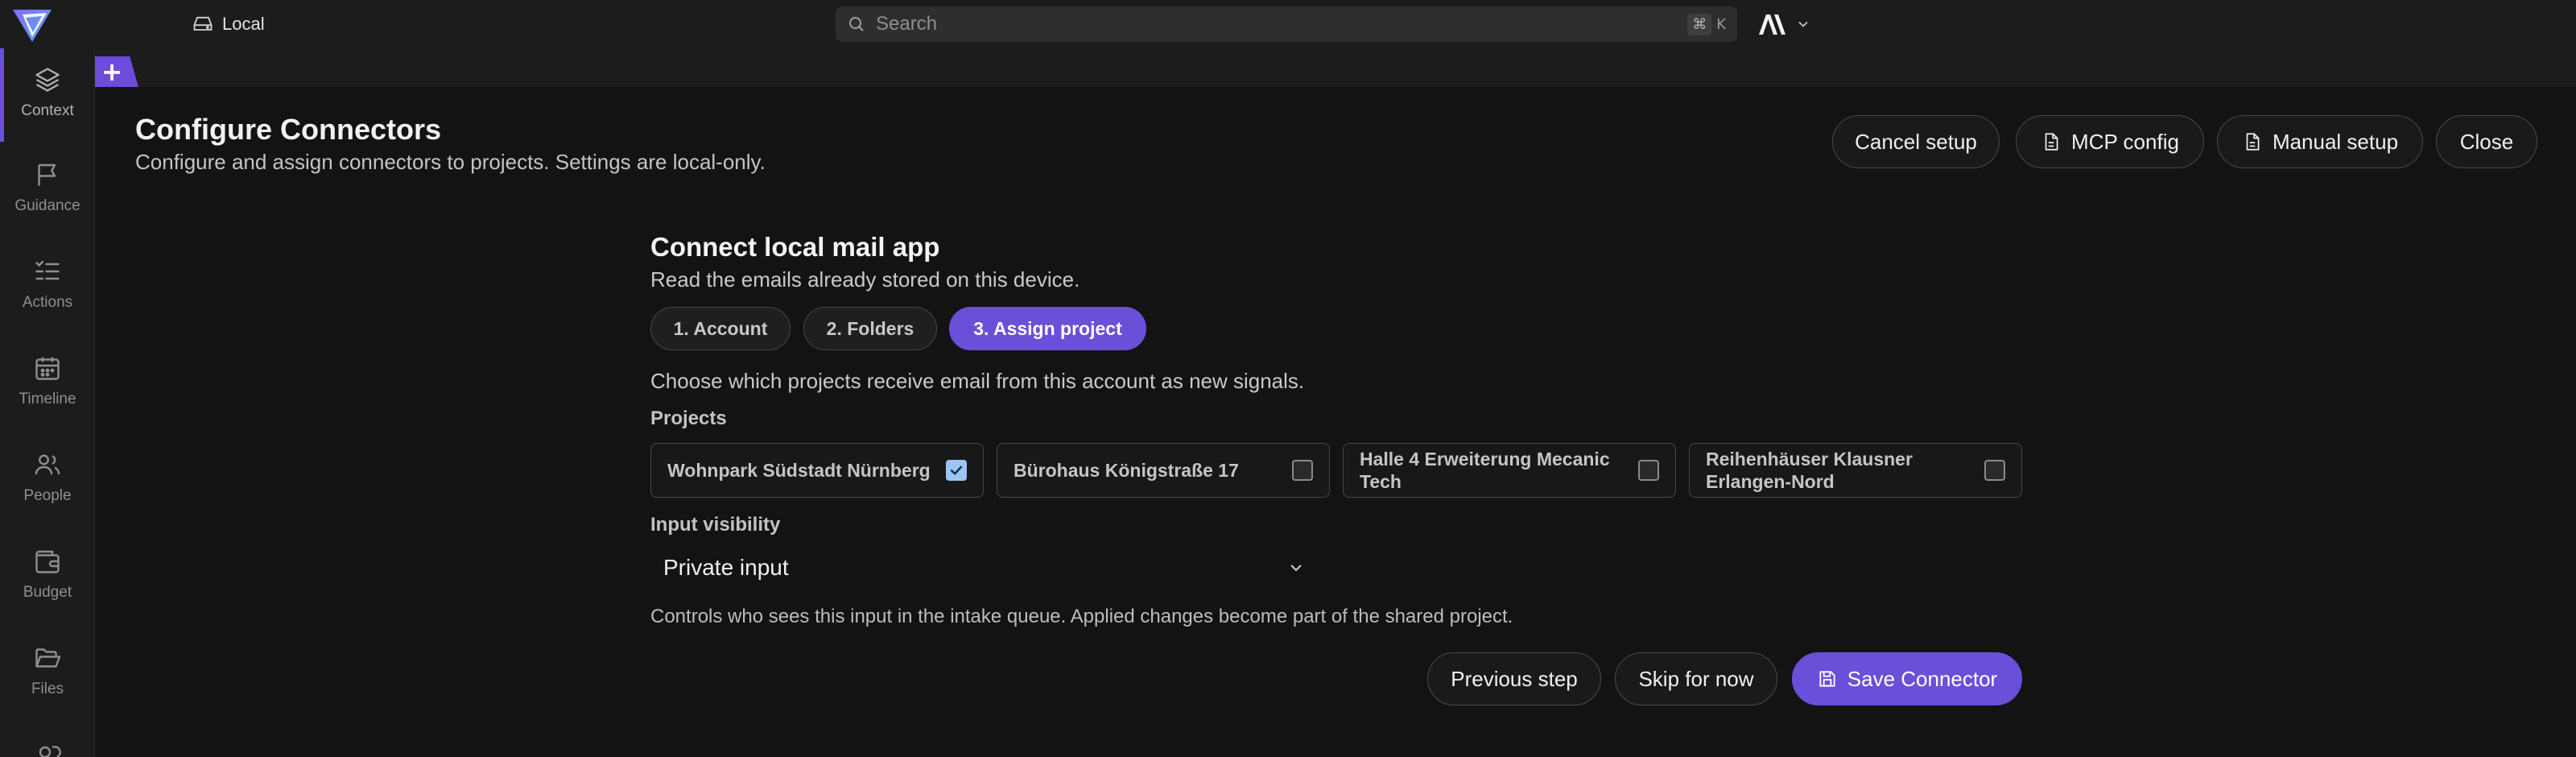 This screenshot has height=757, width=2576. I want to click on sidebar-item-label: Guidance, so click(47, 205).